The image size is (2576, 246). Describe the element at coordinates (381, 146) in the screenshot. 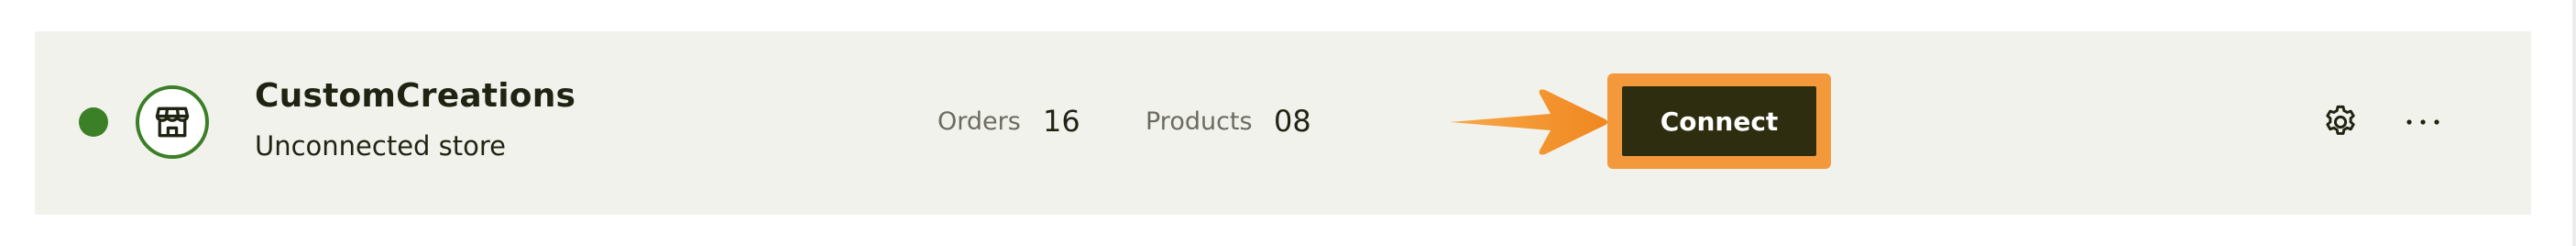

I see `store-status: Unconnected store` at that location.